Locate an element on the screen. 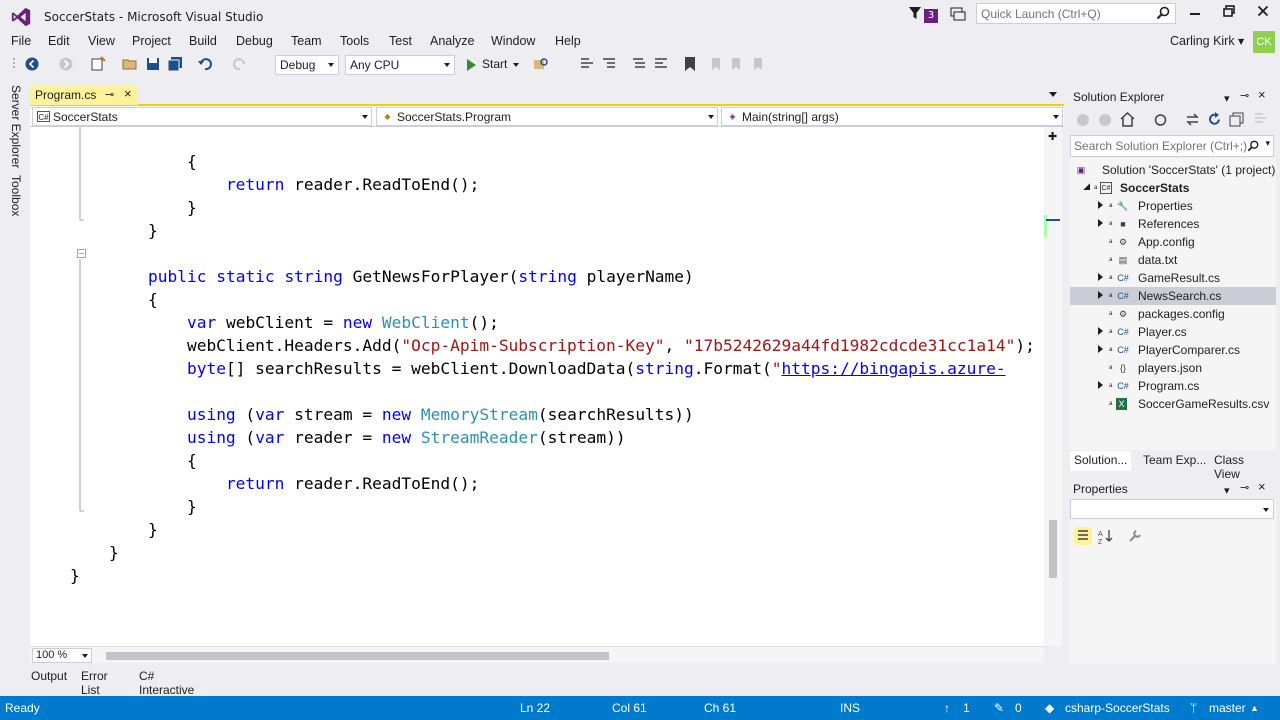 The width and height of the screenshot is (1280, 720). pending-changes-count: 0 is located at coordinates (1018, 708).